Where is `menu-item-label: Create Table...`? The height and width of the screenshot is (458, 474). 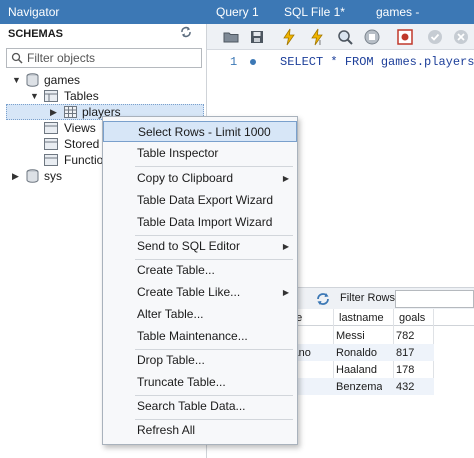
menu-item-label: Create Table... is located at coordinates (176, 270).